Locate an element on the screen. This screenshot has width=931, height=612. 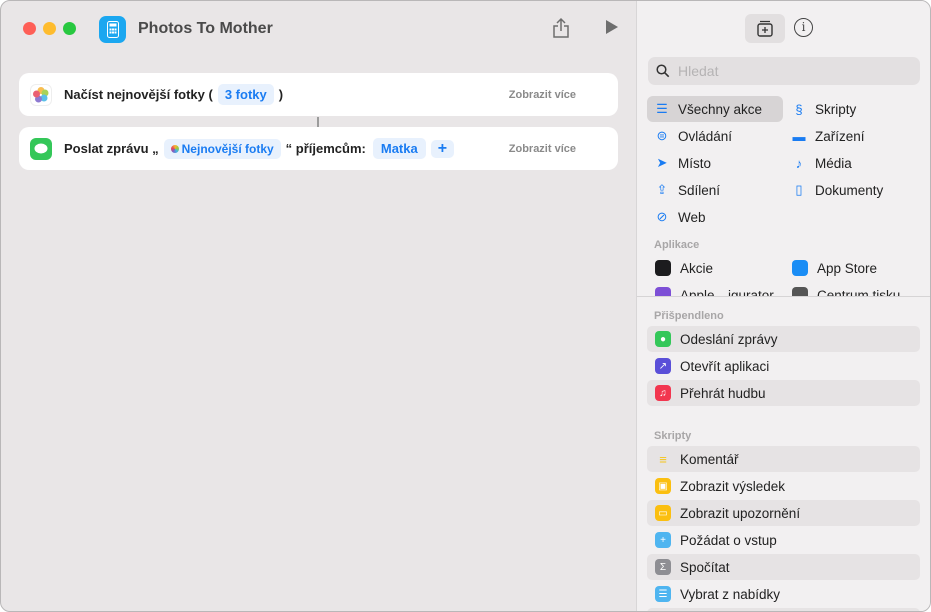
app-print-center: Centrum tisku is located at coordinates (846, 291).